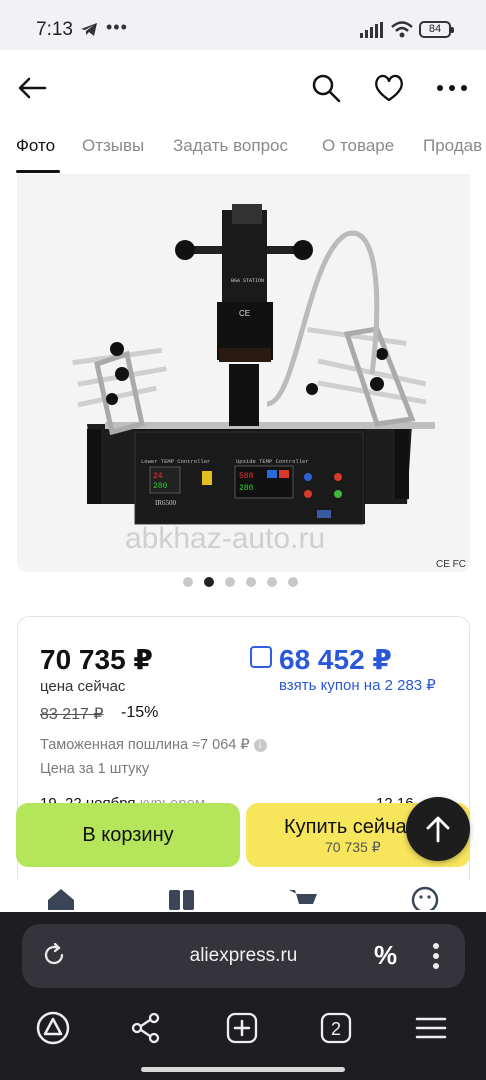 The image size is (486, 1080). Describe the element at coordinates (261, 657) in the screenshot. I see `coupon-checkbox` at that location.